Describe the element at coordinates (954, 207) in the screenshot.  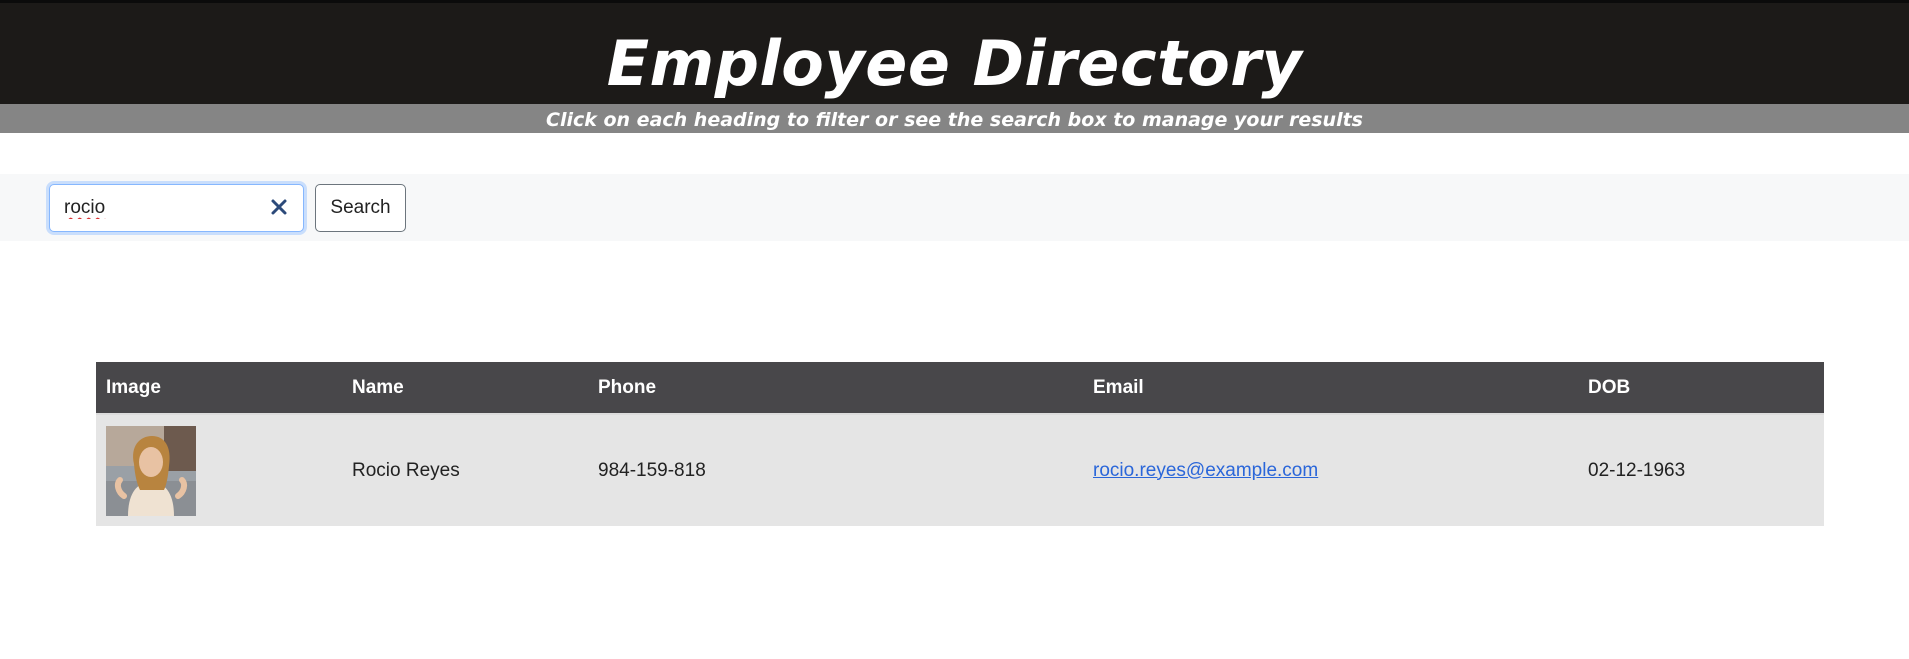
I see `search-bar: Search` at that location.